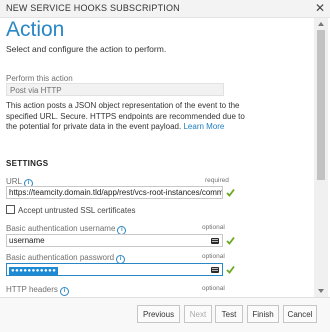 This screenshot has height=332, width=330. I want to click on close-icon: ✕, so click(320, 8).